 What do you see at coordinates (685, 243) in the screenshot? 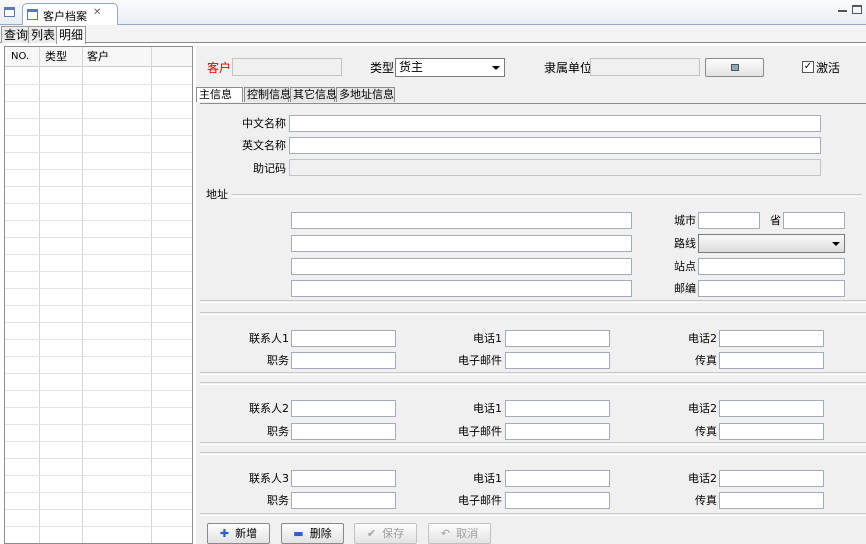
I see `route-label: 路线` at bounding box center [685, 243].